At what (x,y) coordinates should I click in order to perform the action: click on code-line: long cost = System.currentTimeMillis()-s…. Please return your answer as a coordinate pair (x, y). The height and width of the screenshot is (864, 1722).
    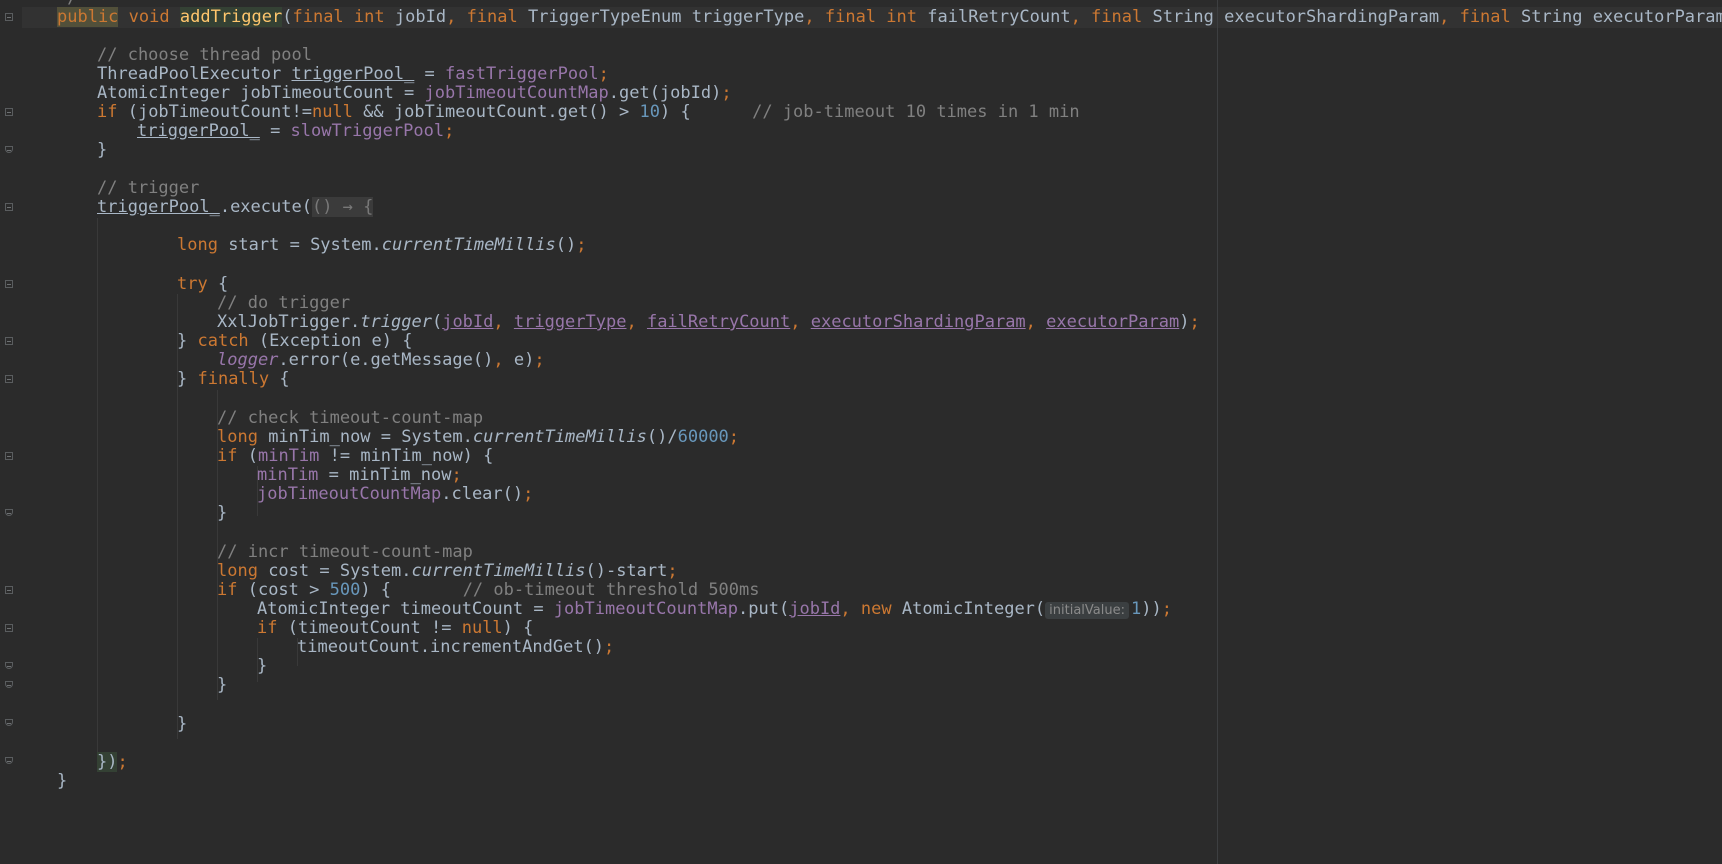
    Looking at the image, I should click on (447, 571).